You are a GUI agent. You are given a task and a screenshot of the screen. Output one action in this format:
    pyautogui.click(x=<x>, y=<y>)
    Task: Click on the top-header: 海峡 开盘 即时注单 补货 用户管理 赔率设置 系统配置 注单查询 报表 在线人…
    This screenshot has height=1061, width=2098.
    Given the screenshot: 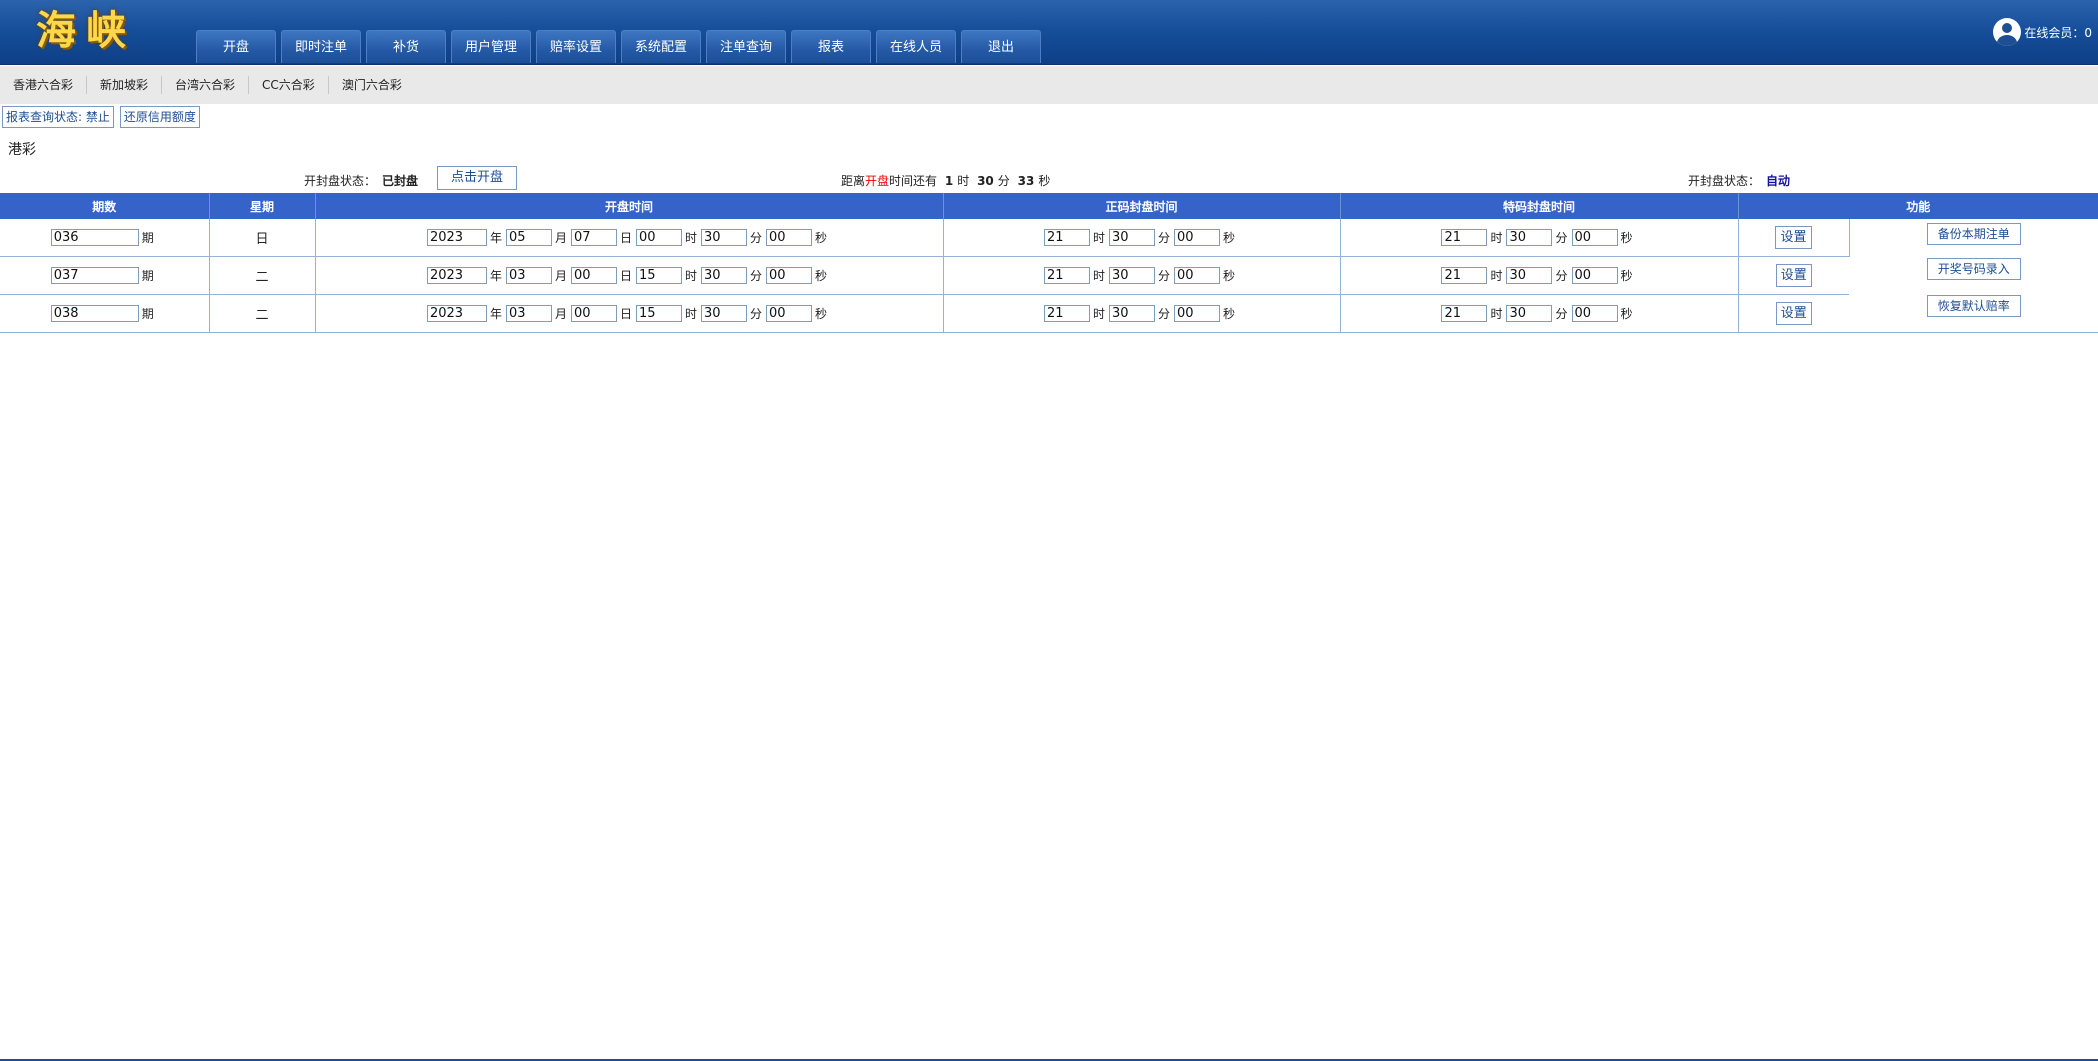 What is the action you would take?
    pyautogui.click(x=1049, y=32)
    